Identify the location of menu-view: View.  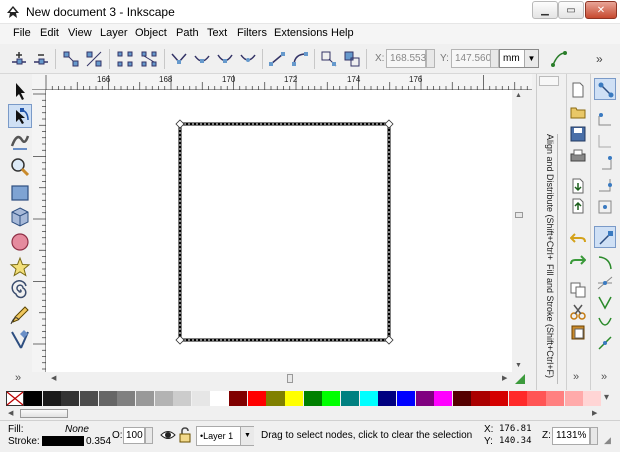
(80, 33).